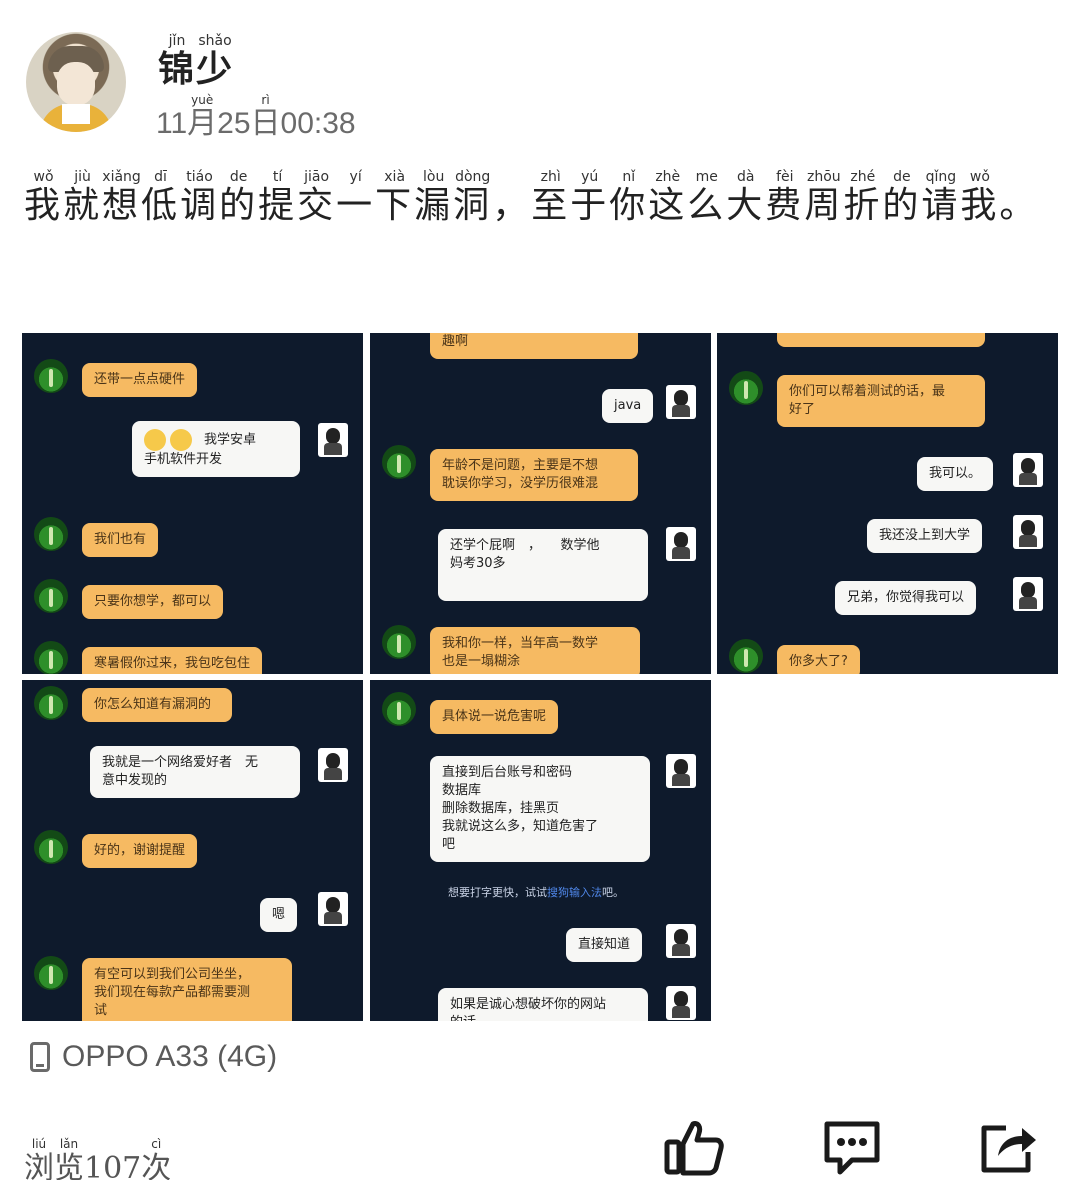 This screenshot has width=1080, height=1180. Describe the element at coordinates (941, 197) in the screenshot. I see `post-char: 请qǐng` at that location.